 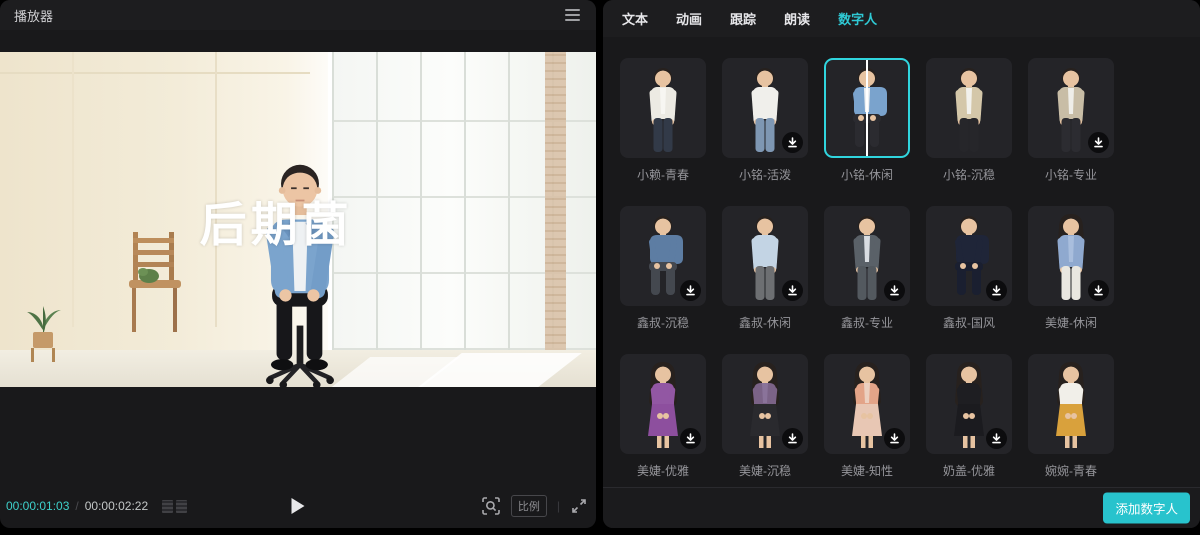 I want to click on avatar-card-小铭-专业: 小铭-专业, so click(x=1071, y=120).